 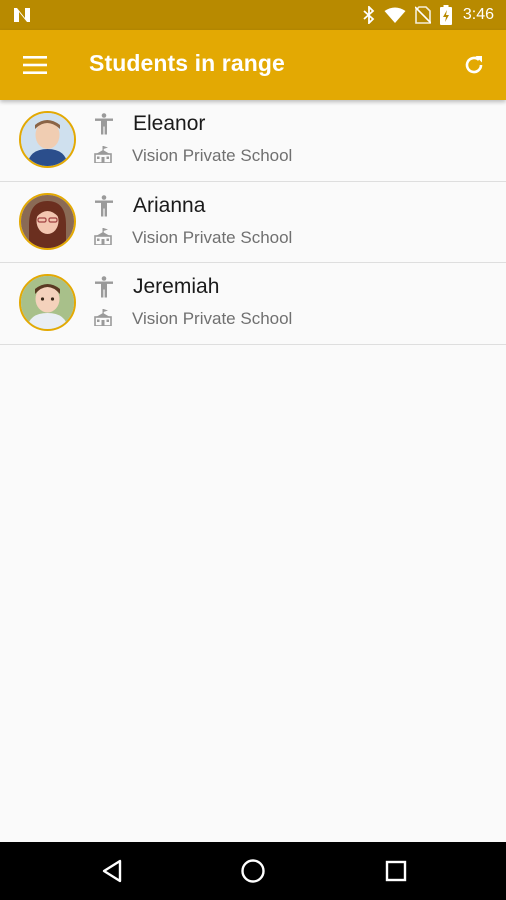 What do you see at coordinates (176, 286) in the screenshot?
I see `student-name: Jeremiah` at bounding box center [176, 286].